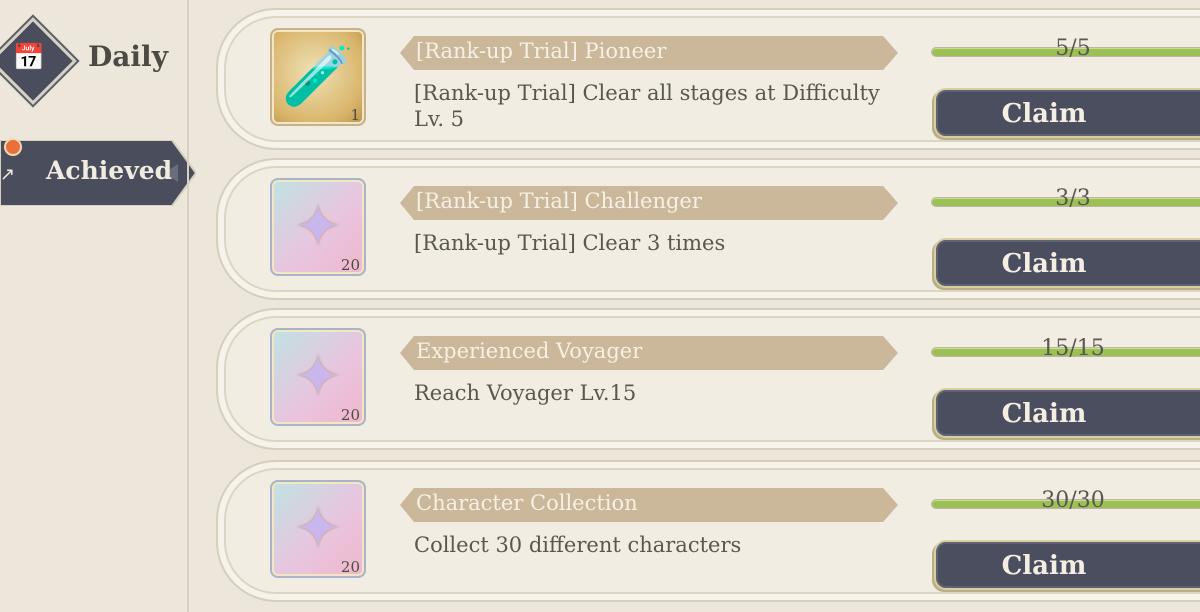 Image resolution: width=1200 pixels, height=612 pixels. I want to click on arrow-icon: ↗, so click(8, 174).